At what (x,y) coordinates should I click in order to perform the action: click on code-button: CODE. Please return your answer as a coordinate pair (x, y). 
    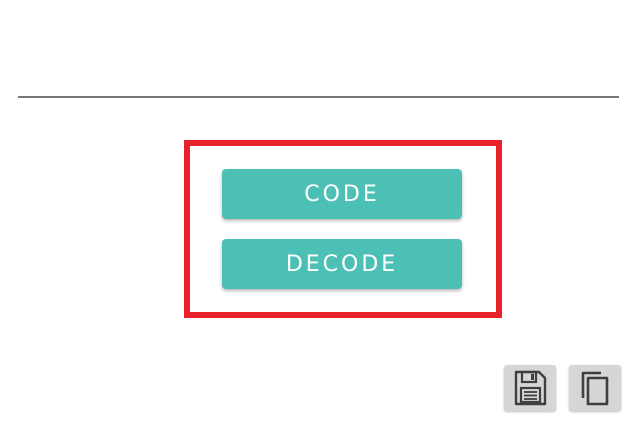
    Looking at the image, I should click on (342, 194).